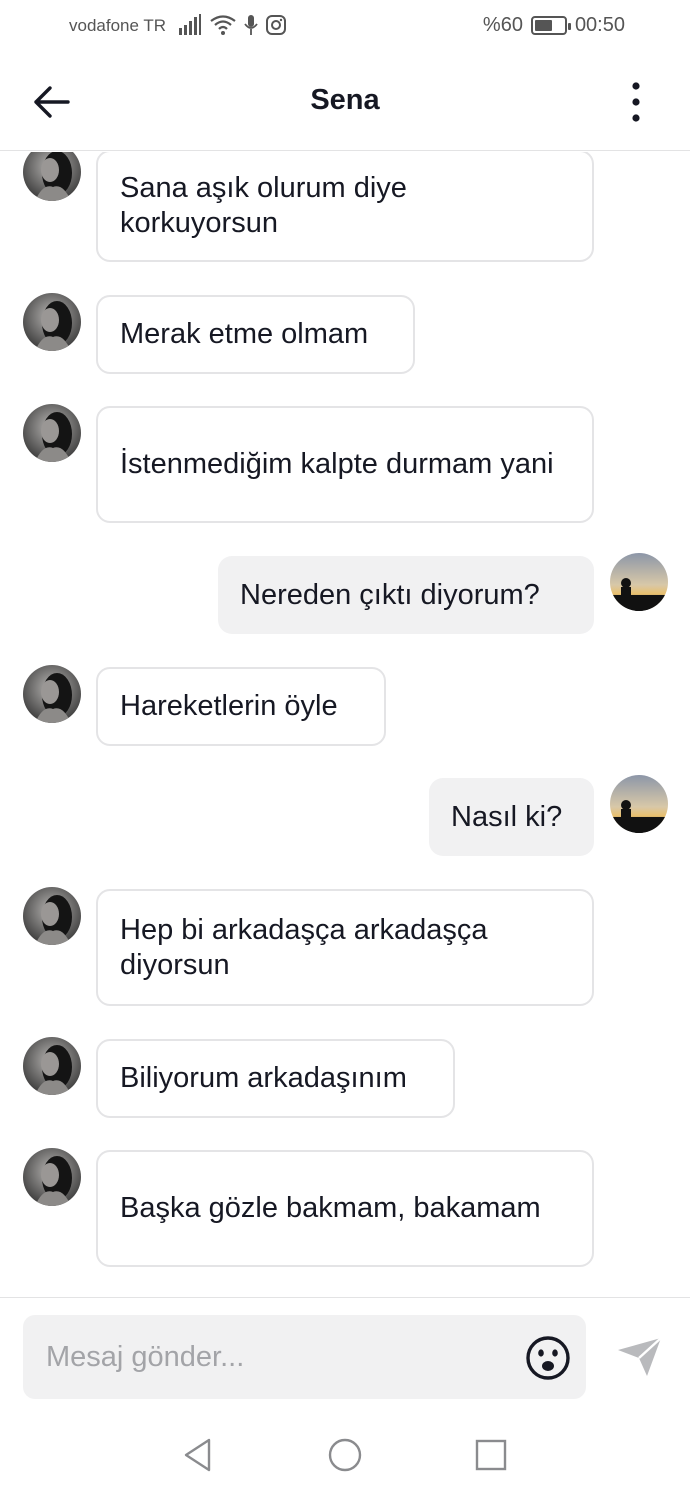 The image size is (690, 1495). Describe the element at coordinates (263, 1357) in the screenshot. I see `message-input` at that location.